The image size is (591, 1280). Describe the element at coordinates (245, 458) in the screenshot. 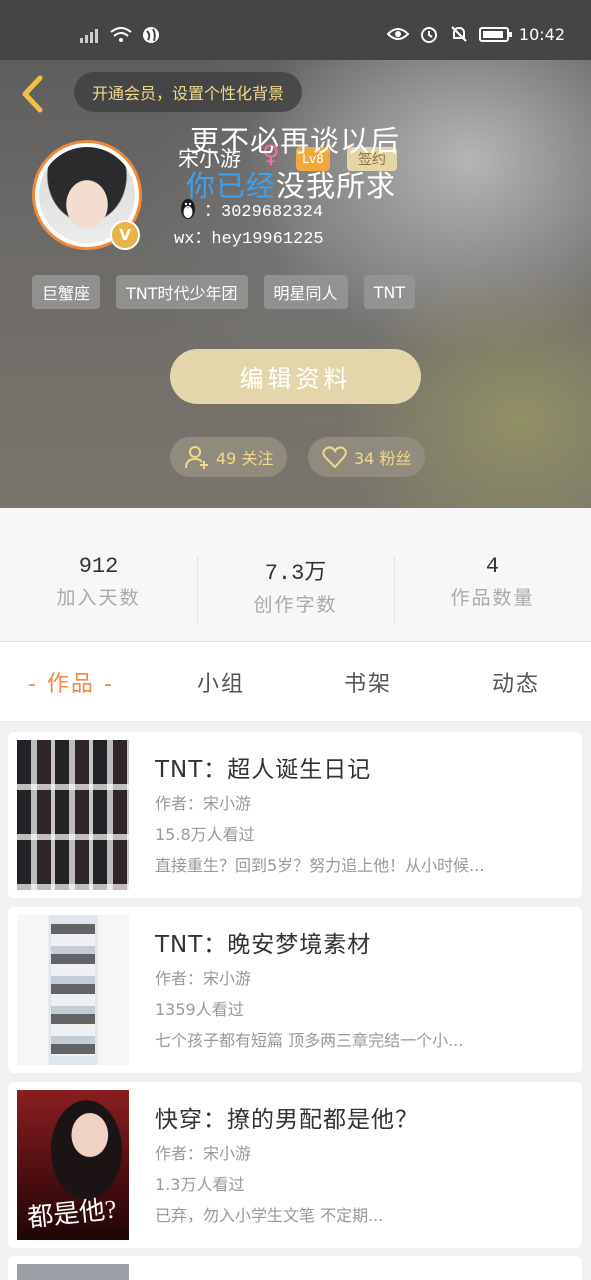

I see `following-count: 49 关注` at that location.